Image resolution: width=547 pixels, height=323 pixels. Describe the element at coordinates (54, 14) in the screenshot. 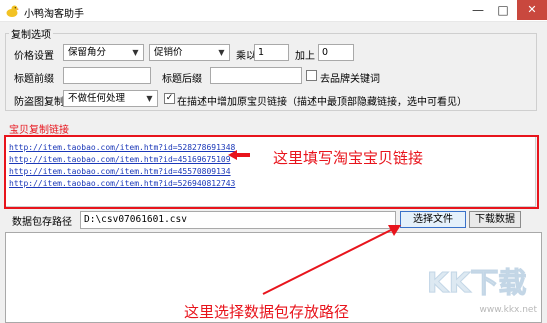

I see `window-title: 小鸭淘客助手` at that location.